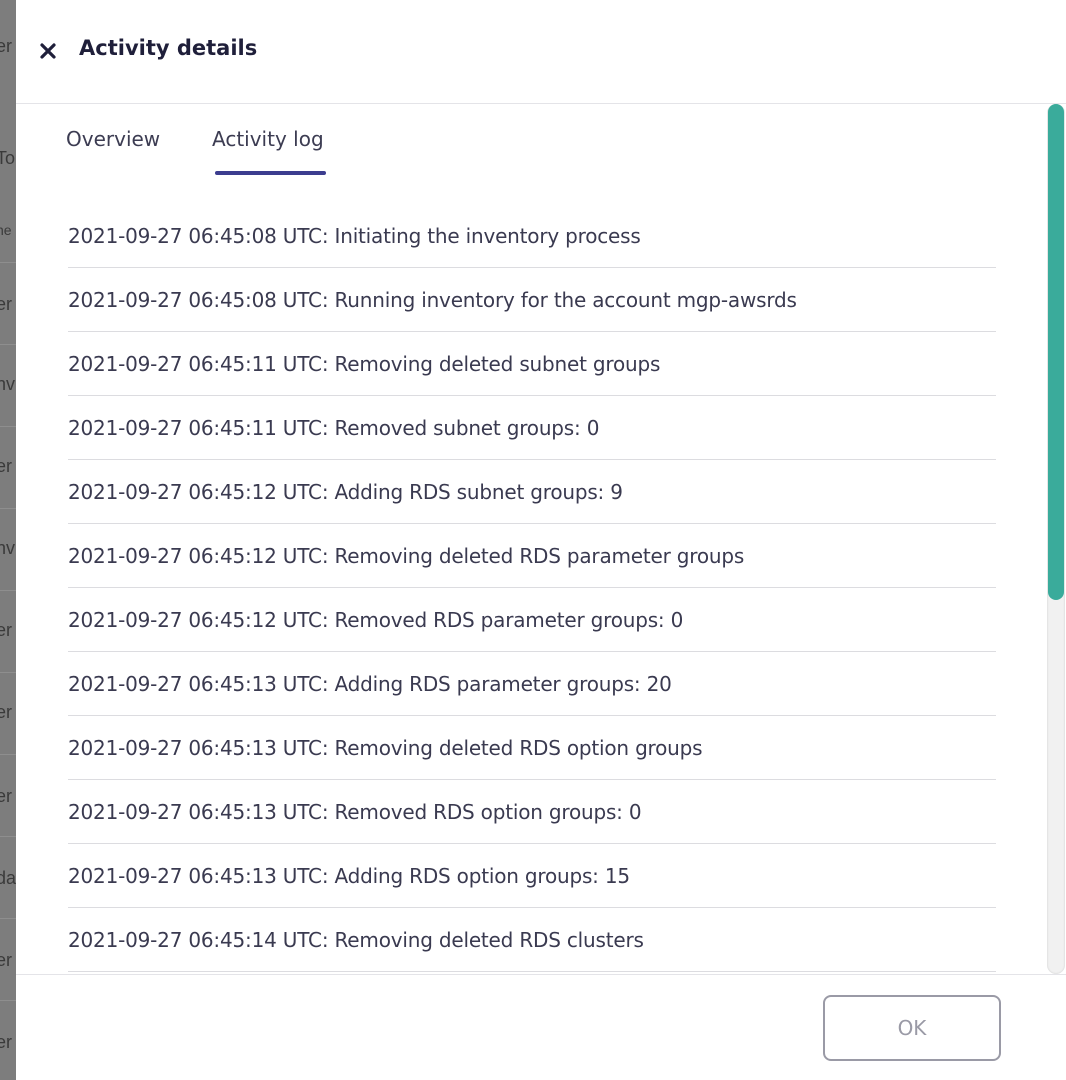  Describe the element at coordinates (168, 48) in the screenshot. I see `drawer-title: Activity details` at that location.